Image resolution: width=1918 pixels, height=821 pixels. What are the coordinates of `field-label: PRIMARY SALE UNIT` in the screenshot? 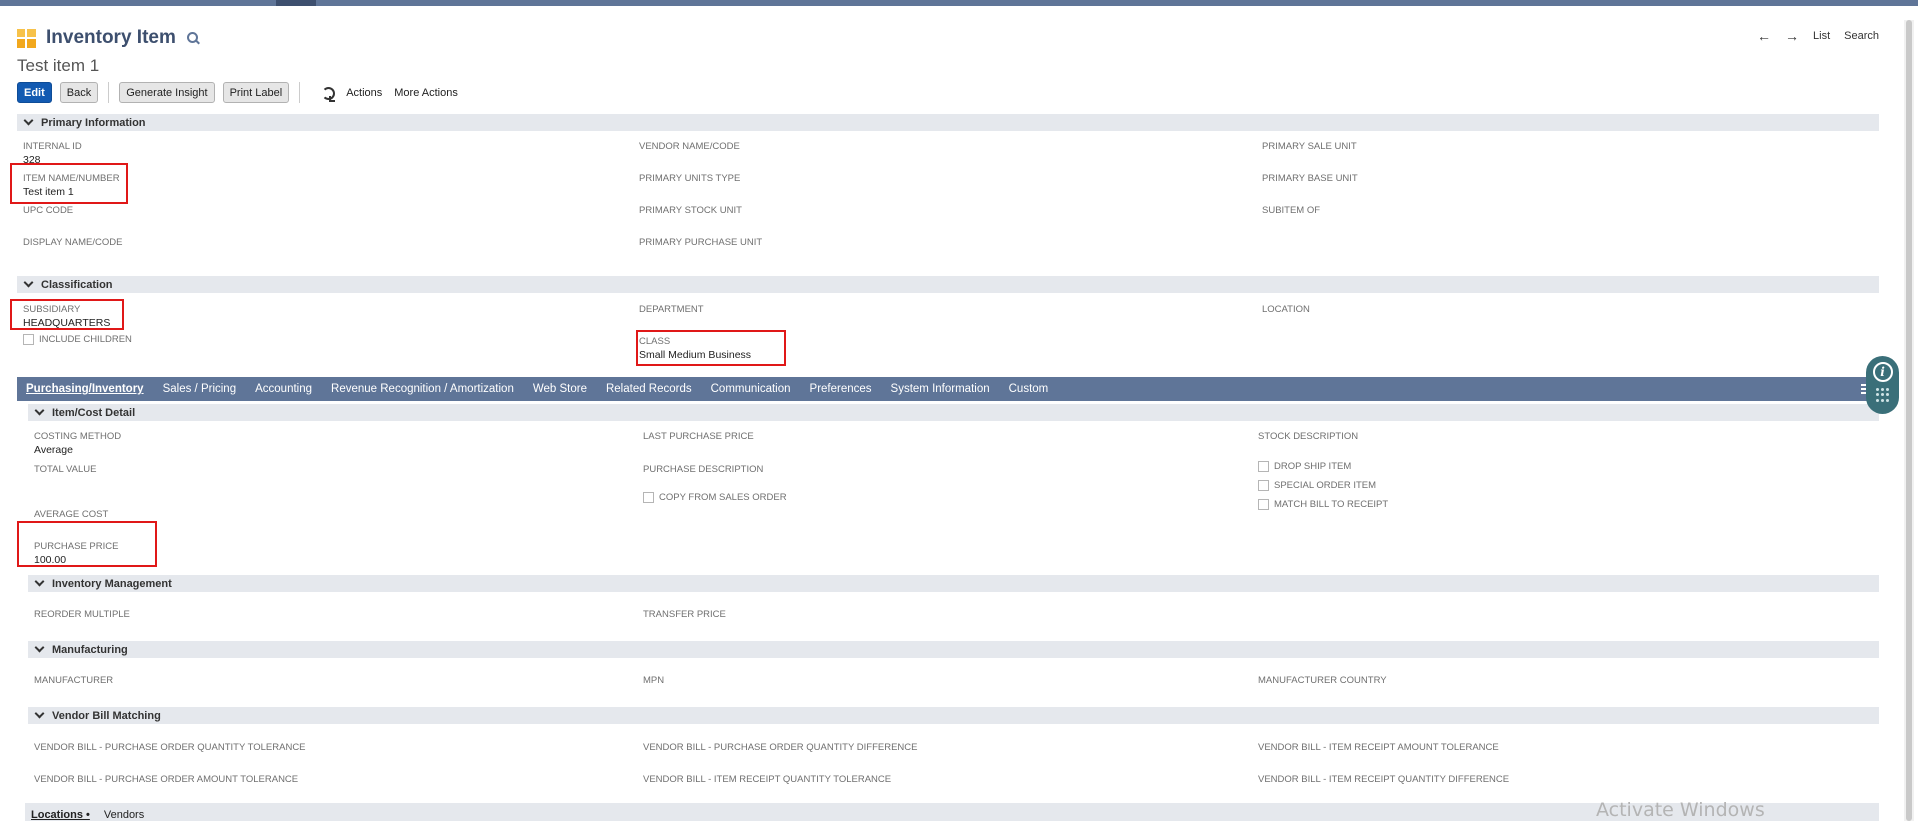 It's located at (1309, 146).